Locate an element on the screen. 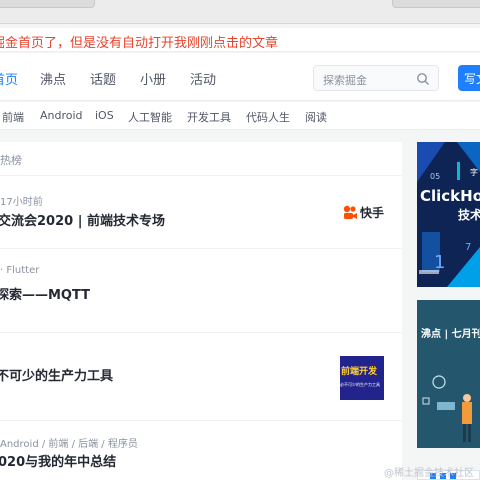 This screenshot has height=480, width=480. category-ai: 人工智能 is located at coordinates (150, 117).